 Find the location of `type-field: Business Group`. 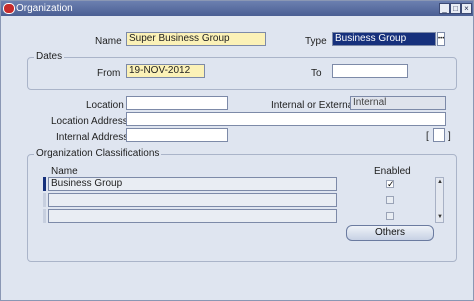

type-field: Business Group is located at coordinates (384, 39).